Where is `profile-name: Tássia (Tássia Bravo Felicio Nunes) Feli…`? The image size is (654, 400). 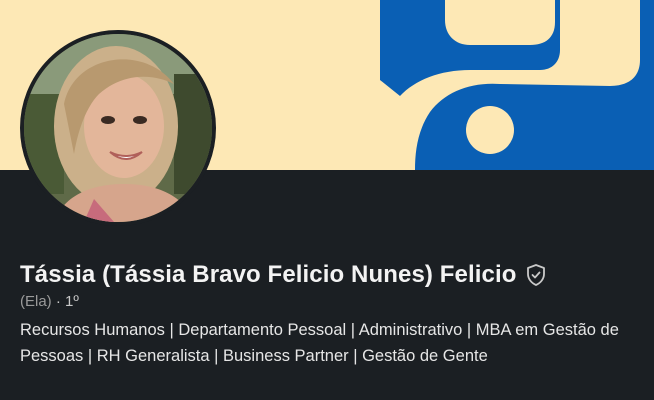
profile-name: Tássia (Tássia Bravo Felicio Nunes) Feli… is located at coordinates (268, 274).